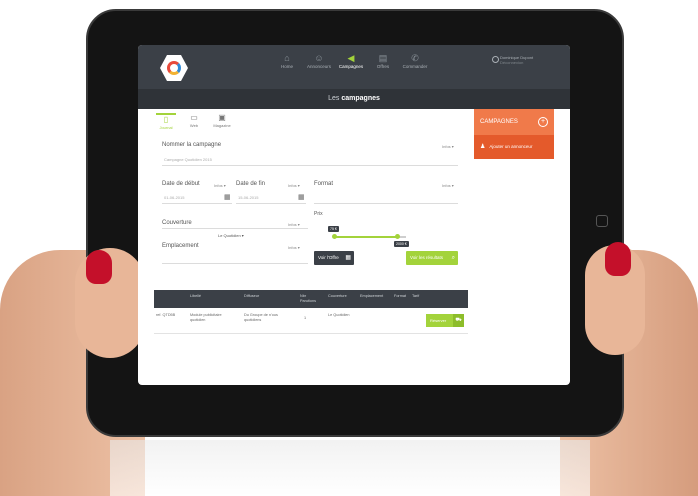  What do you see at coordinates (350, 468) in the screenshot?
I see `tablet-reflection` at bounding box center [350, 468].